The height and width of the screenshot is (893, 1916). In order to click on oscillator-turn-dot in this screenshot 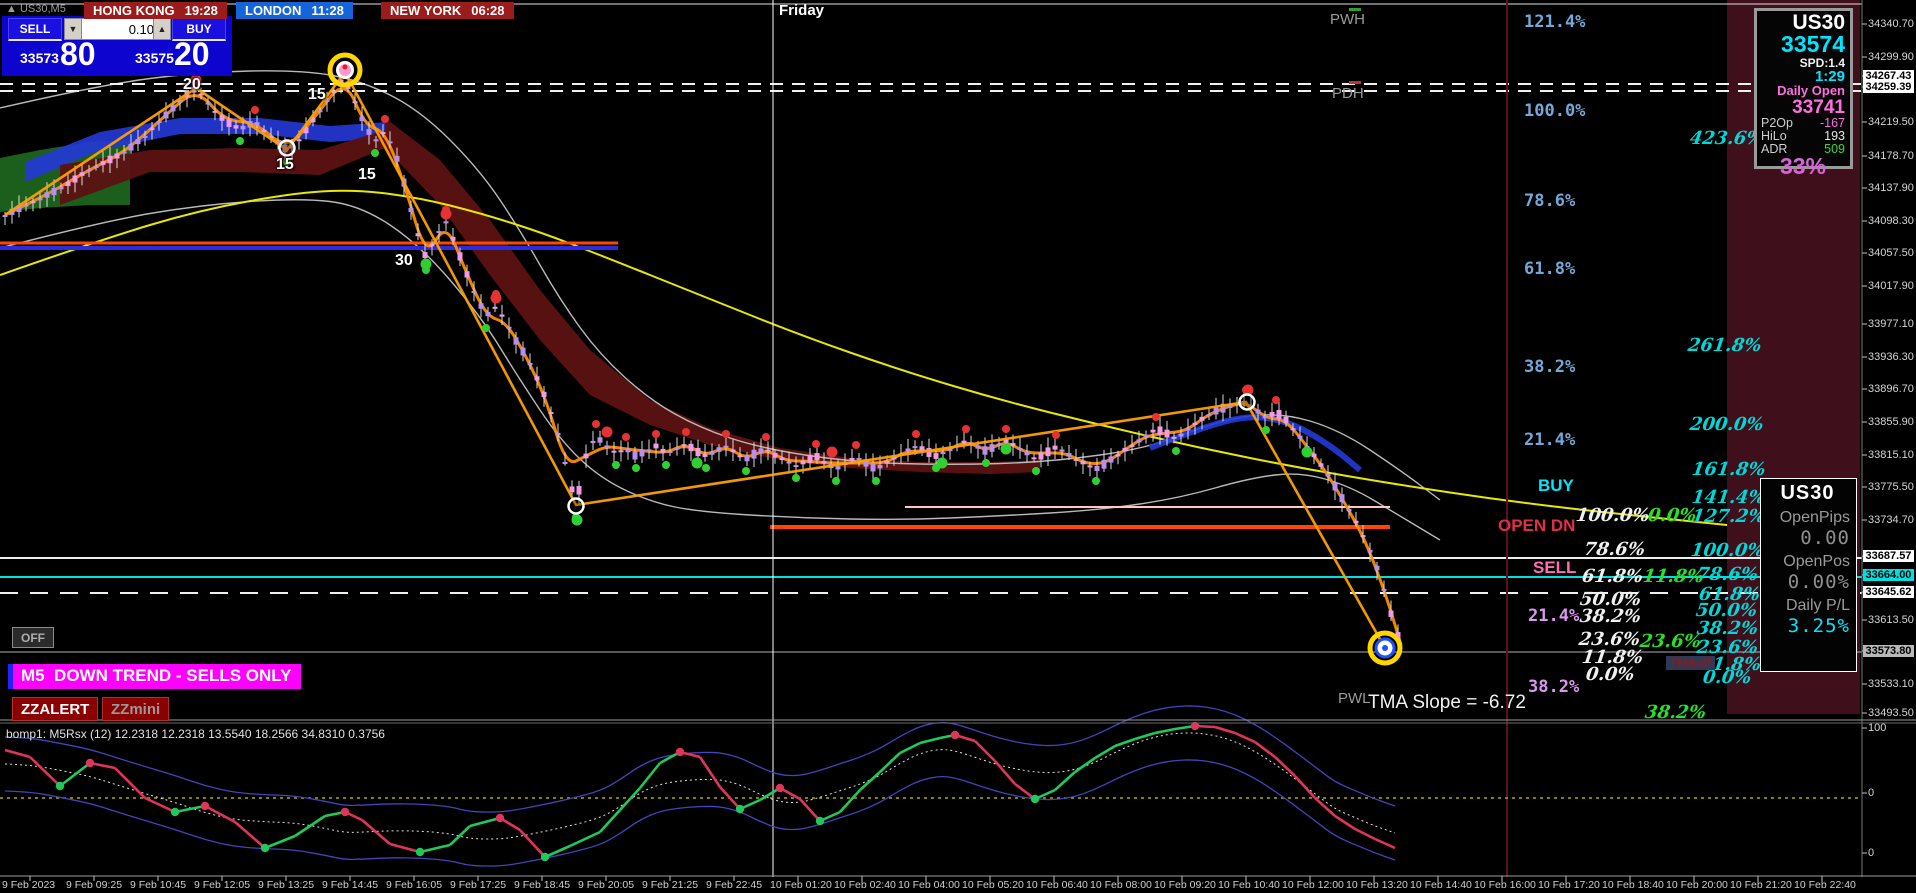, I will do `click(345, 812)`.